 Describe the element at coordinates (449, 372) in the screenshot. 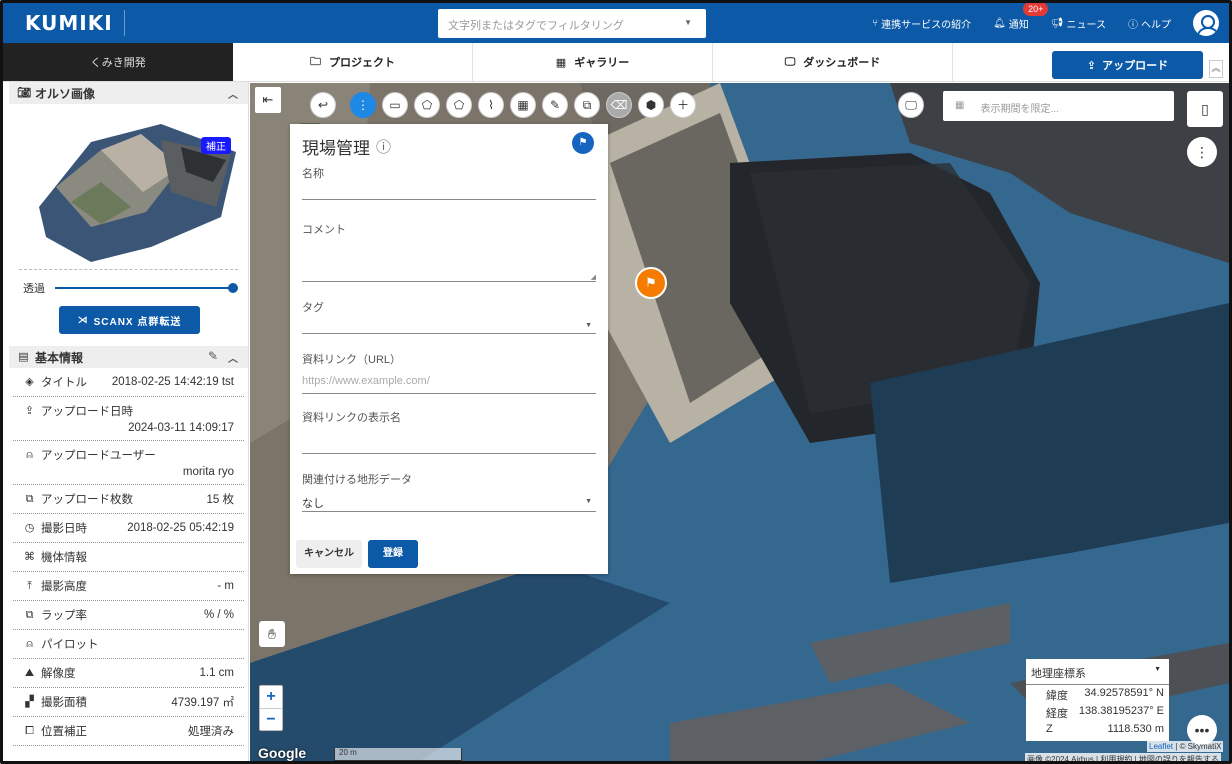

I see `link-url-field: 資料リンク（URL） https://www.example.com/` at that location.